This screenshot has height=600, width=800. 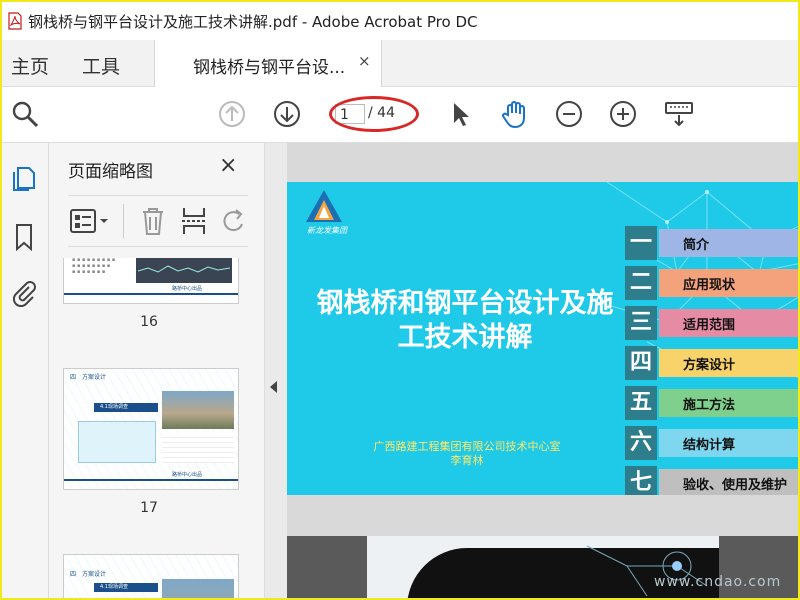 I want to click on toc-number: 三, so click(x=641, y=323).